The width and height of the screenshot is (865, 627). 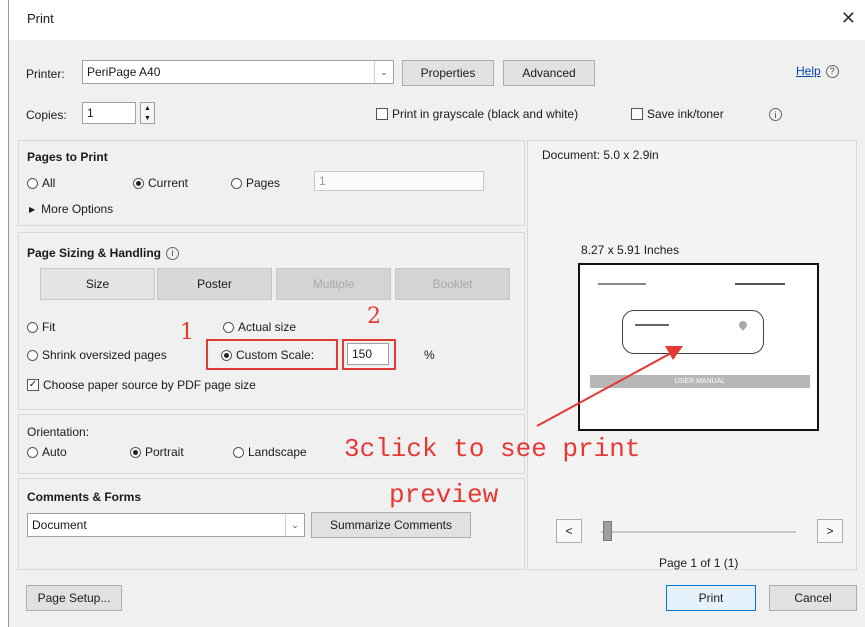 I want to click on annotation-arrow-line, so click(x=605, y=389).